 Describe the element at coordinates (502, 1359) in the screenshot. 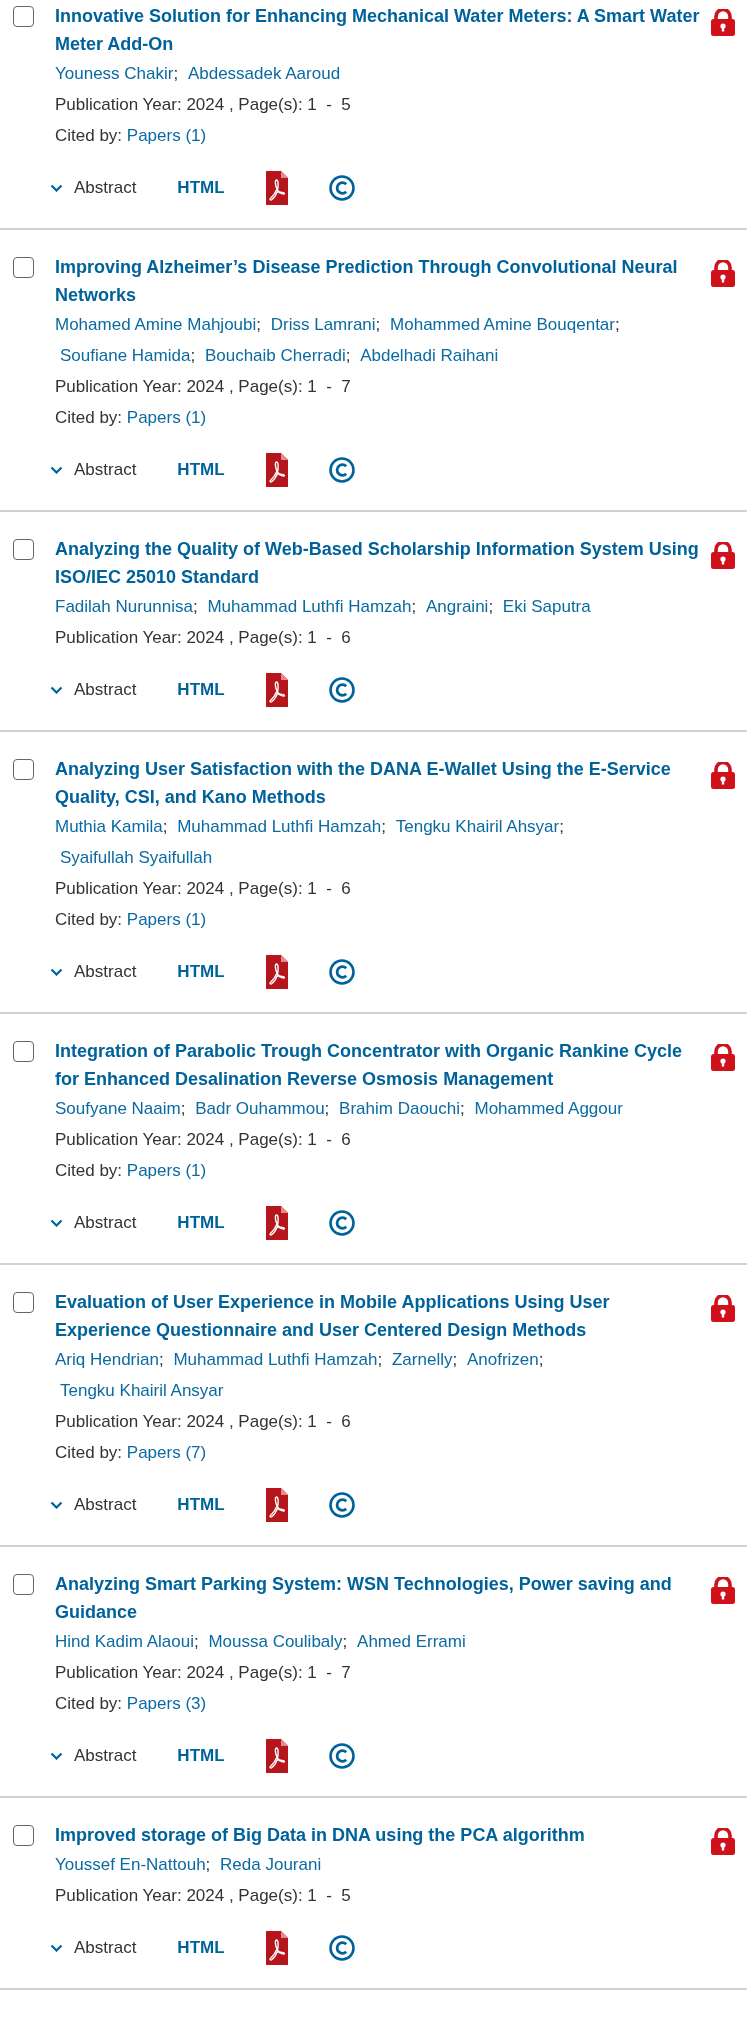

I see `author-link: Anofrizen` at that location.